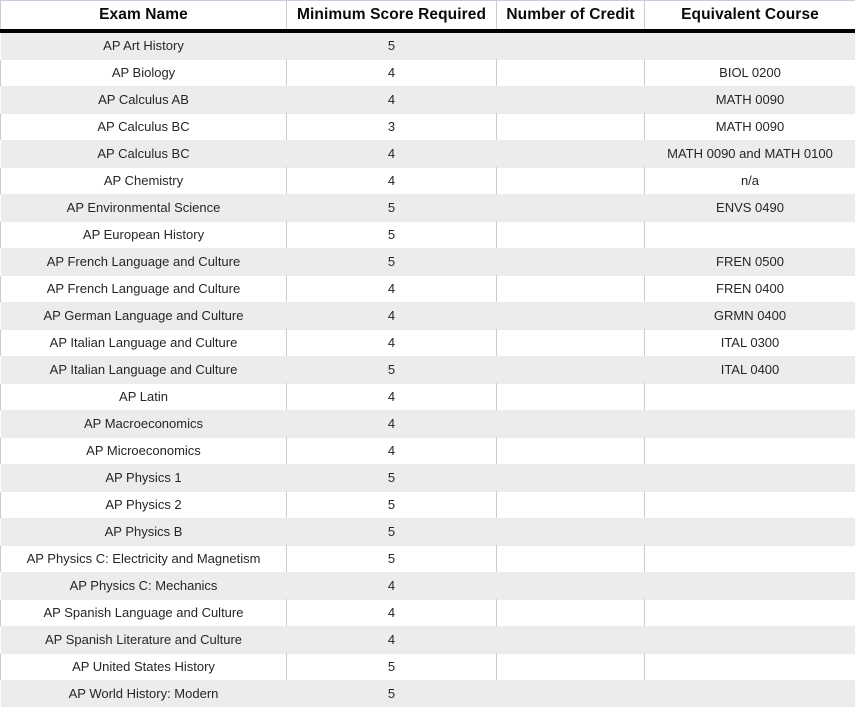  I want to click on cell-exam_name: AP Biology, so click(144, 73).